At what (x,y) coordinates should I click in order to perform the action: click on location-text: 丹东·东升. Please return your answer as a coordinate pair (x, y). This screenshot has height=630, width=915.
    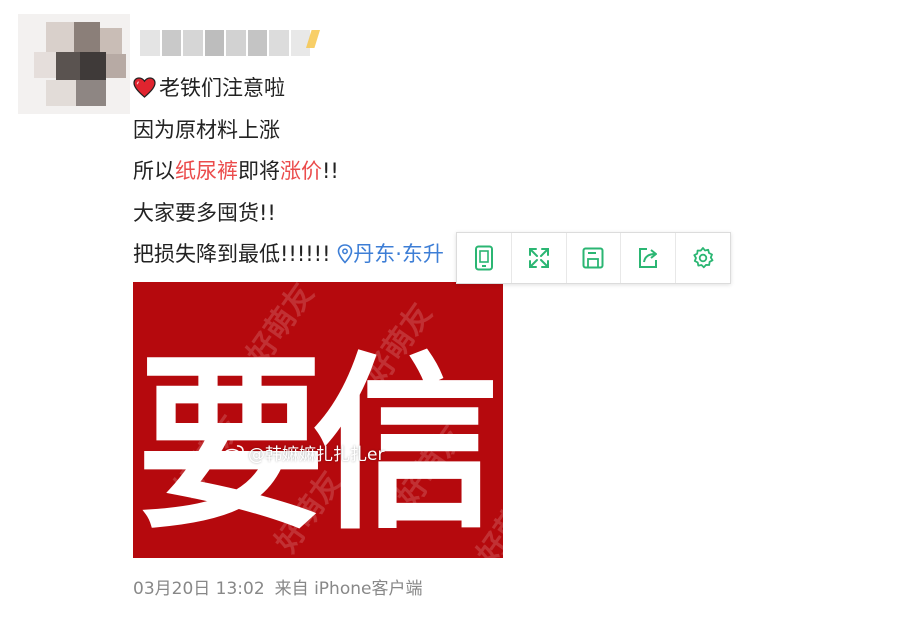
    Looking at the image, I should click on (398, 254).